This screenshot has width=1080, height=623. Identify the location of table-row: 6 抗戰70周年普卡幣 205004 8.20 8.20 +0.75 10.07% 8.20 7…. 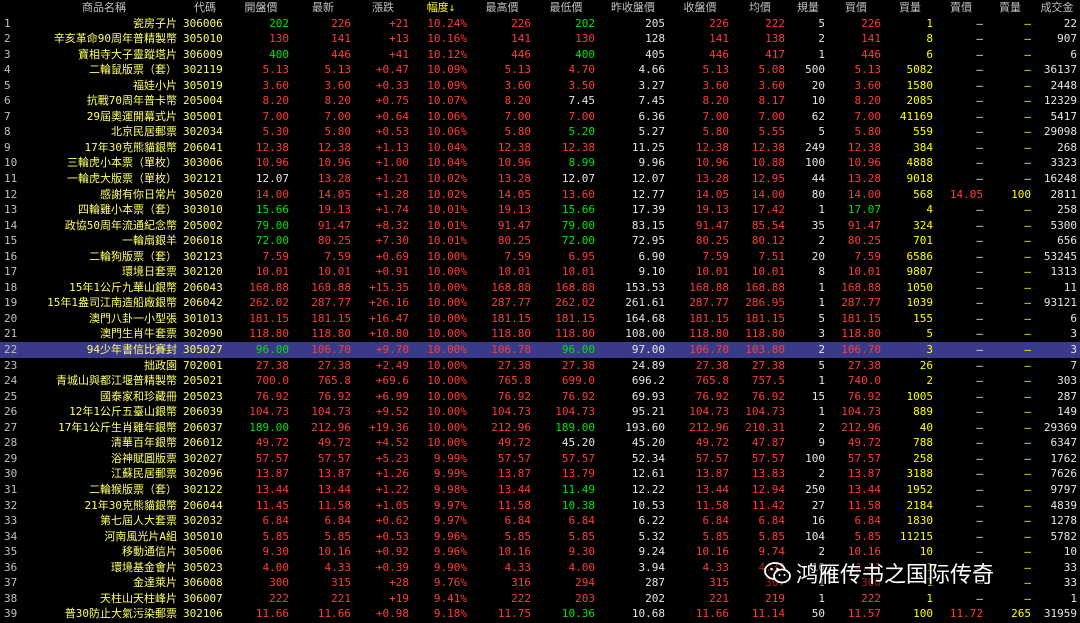
(540, 101).